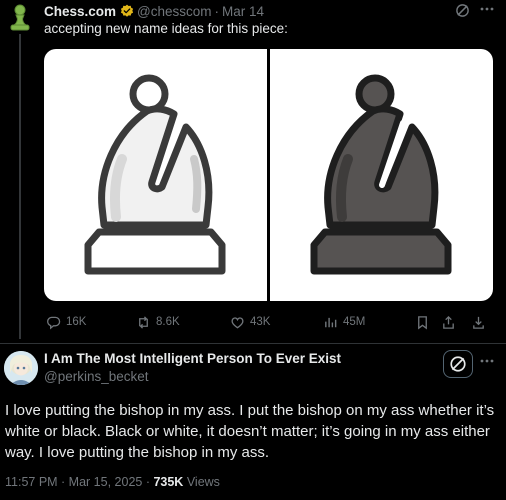  What do you see at coordinates (168, 322) in the screenshot?
I see `repost-count: 8.6K` at bounding box center [168, 322].